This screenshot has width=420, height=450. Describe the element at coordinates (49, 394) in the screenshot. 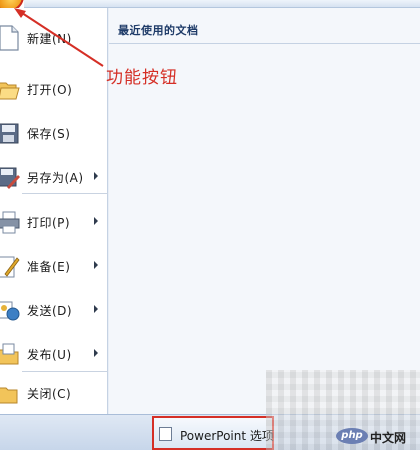

I see `menu-item-label: 关闭(C)` at that location.